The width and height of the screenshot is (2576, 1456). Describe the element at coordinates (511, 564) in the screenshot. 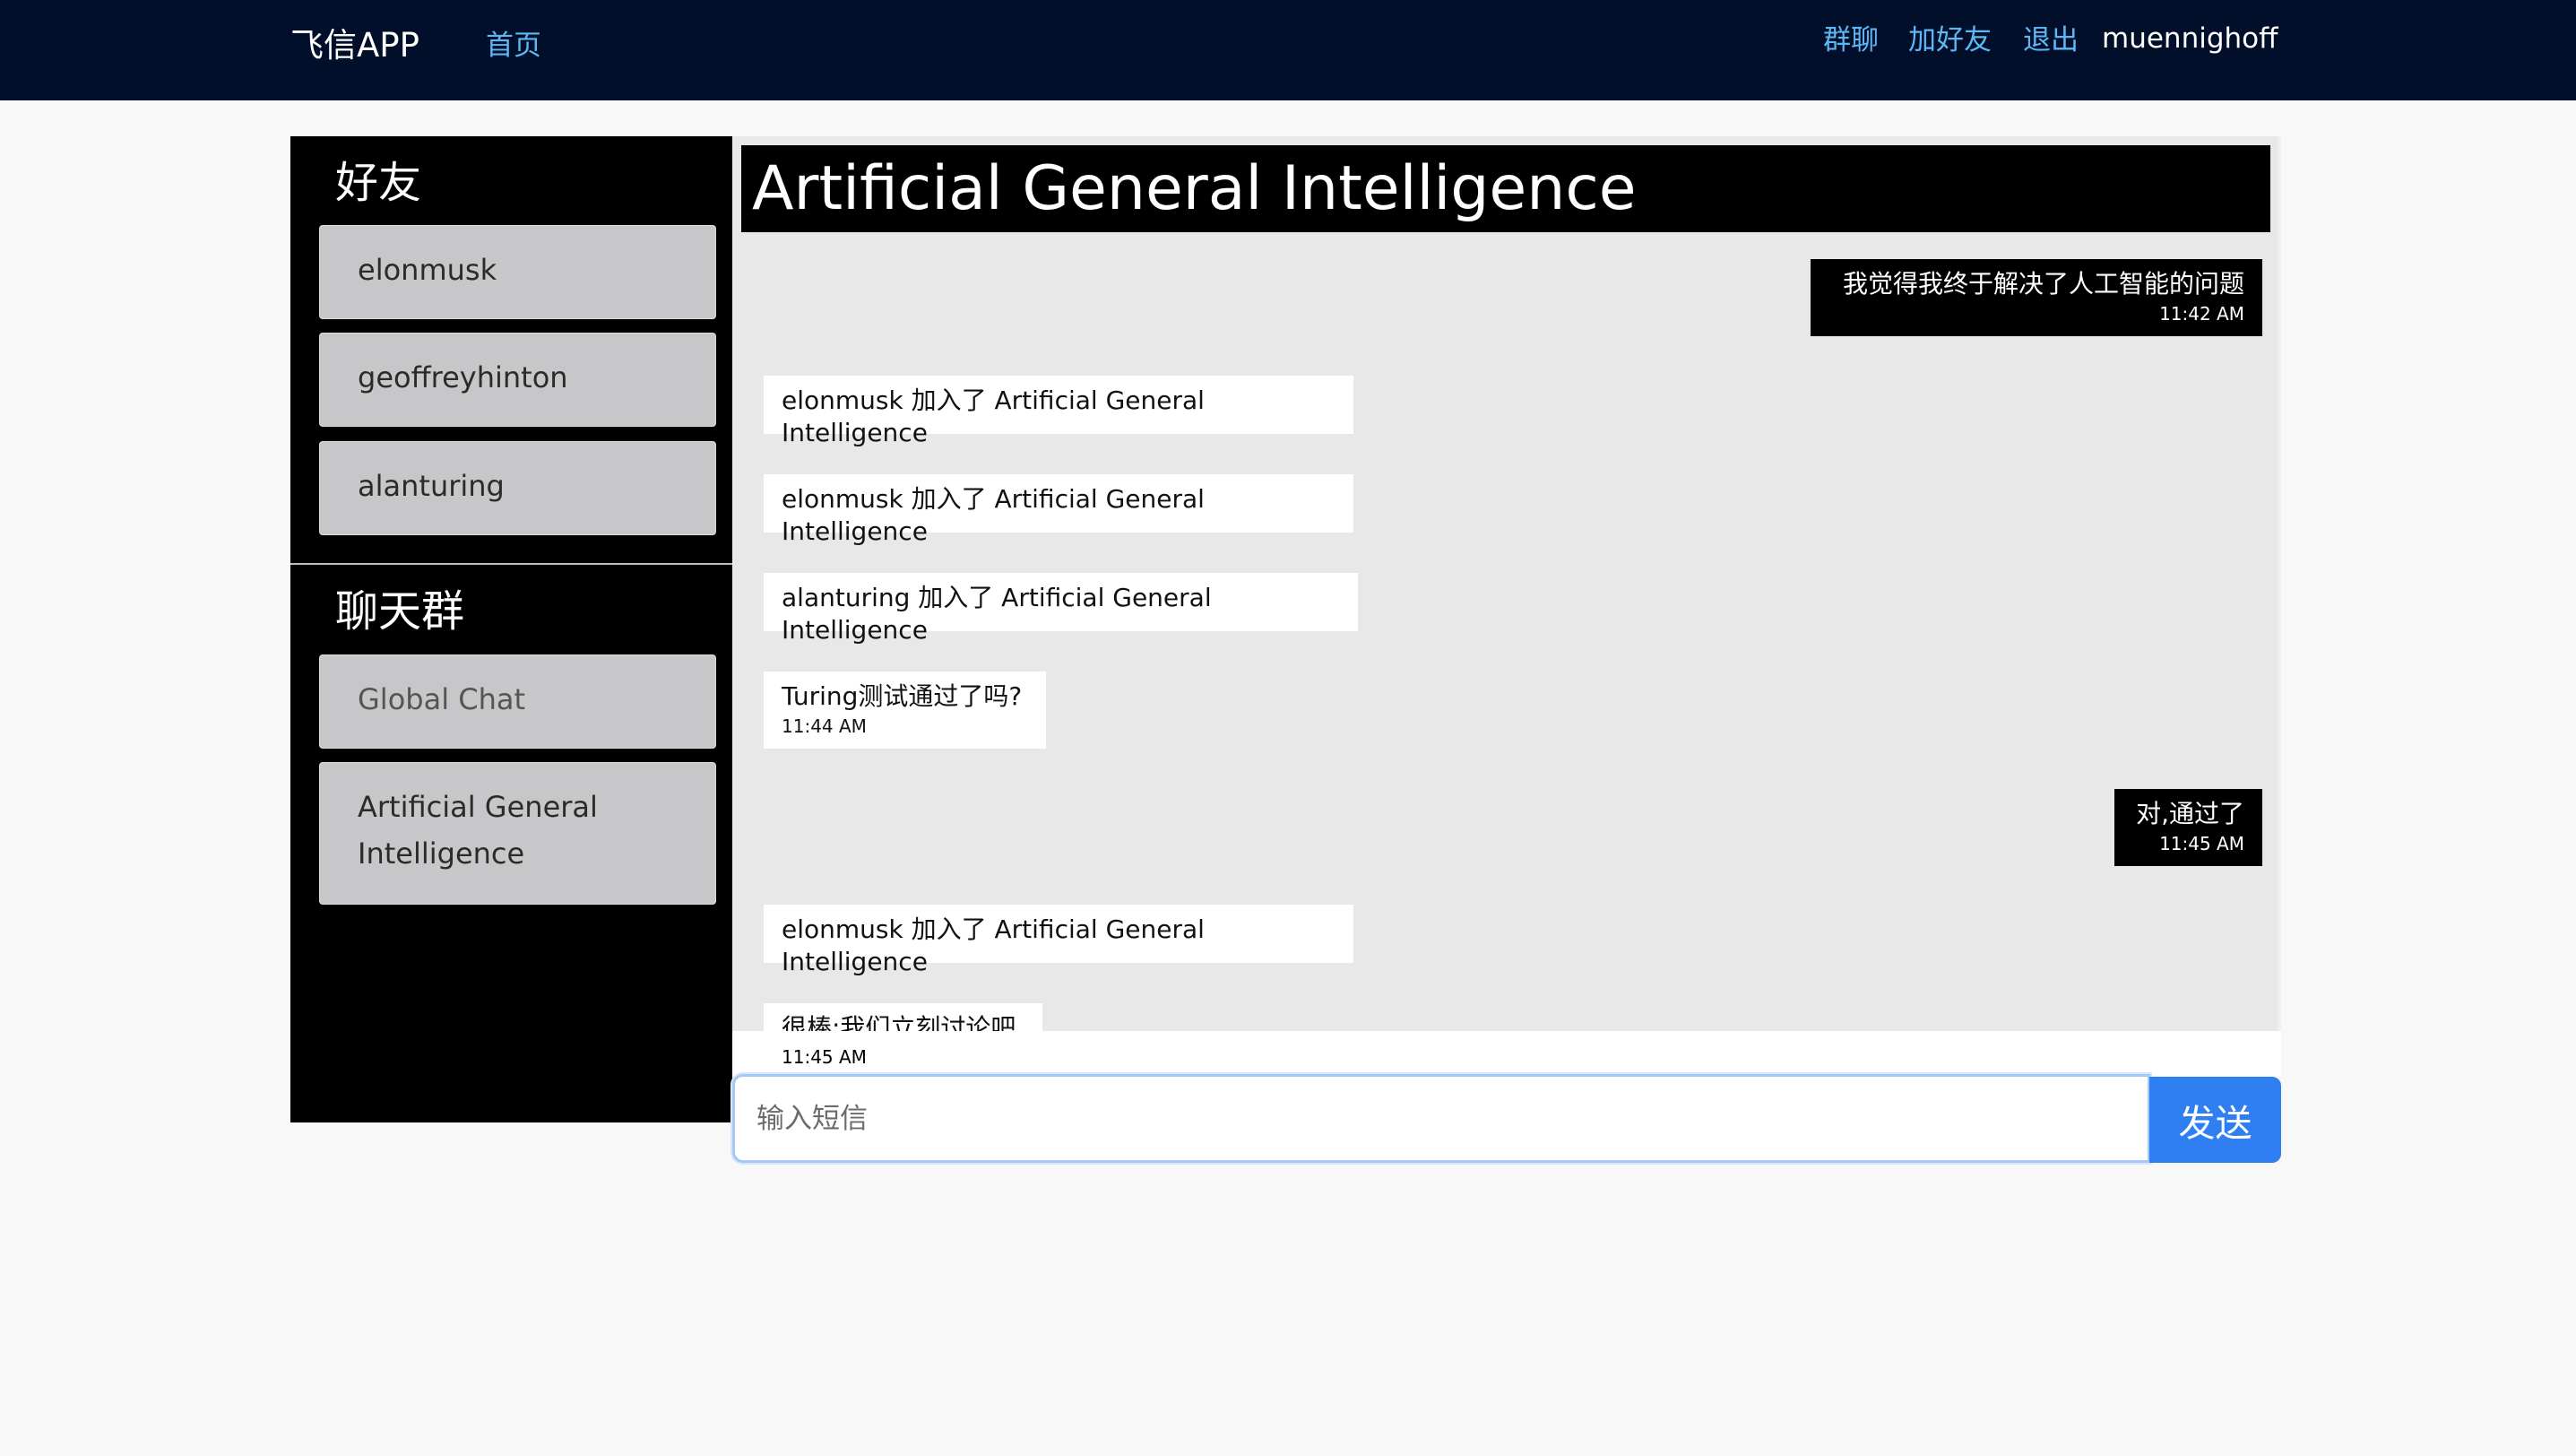

I see `sidebar-divider` at that location.